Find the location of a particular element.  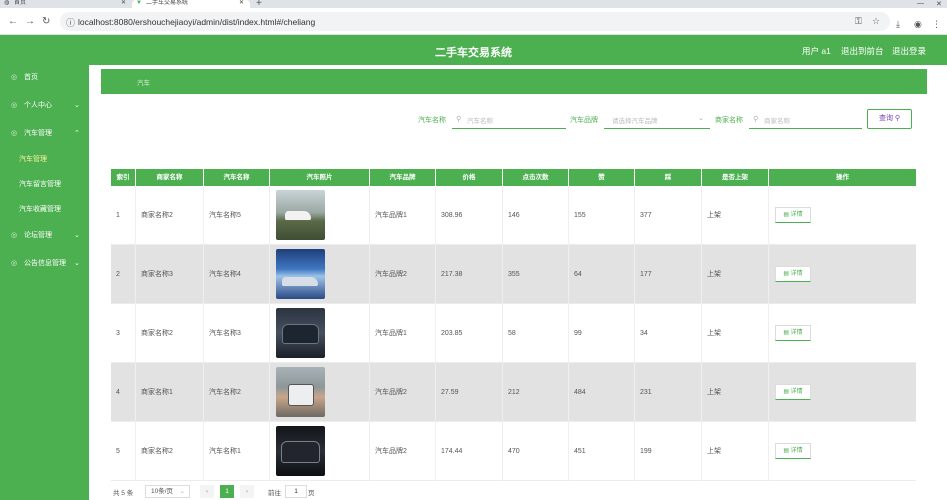

column-header: 汽车品牌 is located at coordinates (403, 177).